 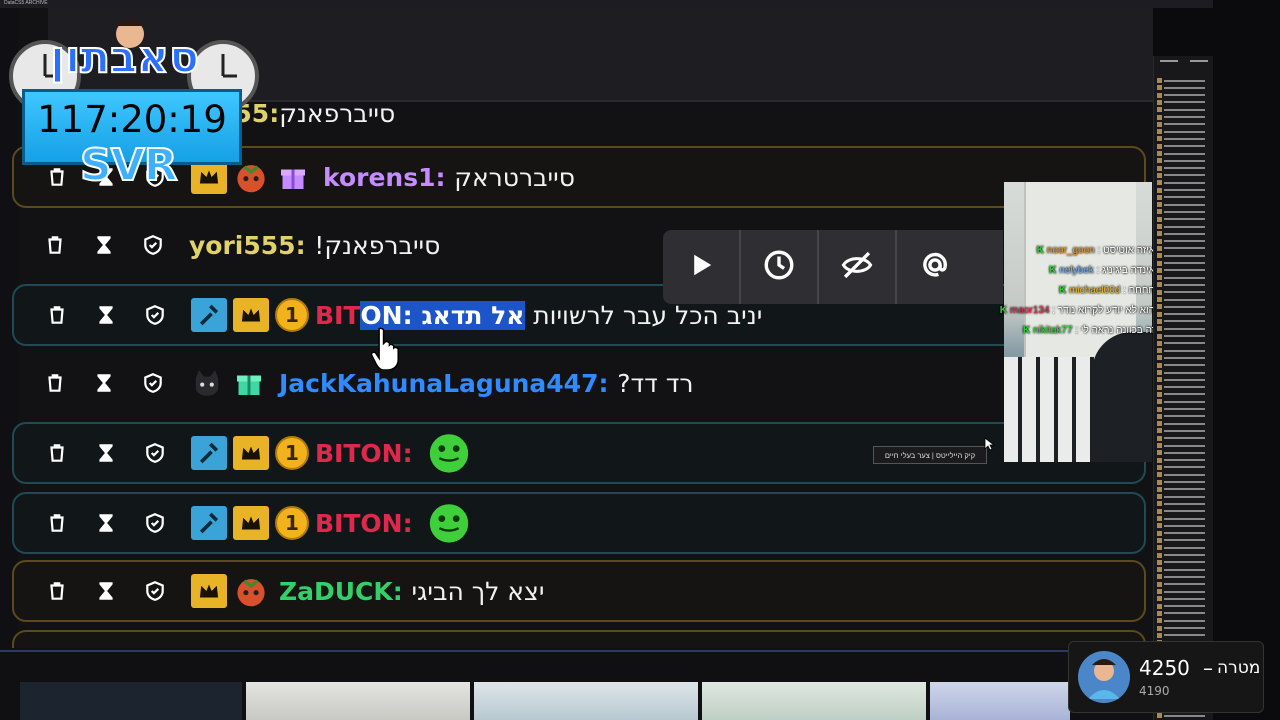 What do you see at coordinates (780, 267) in the screenshot?
I see `timeout-button` at bounding box center [780, 267].